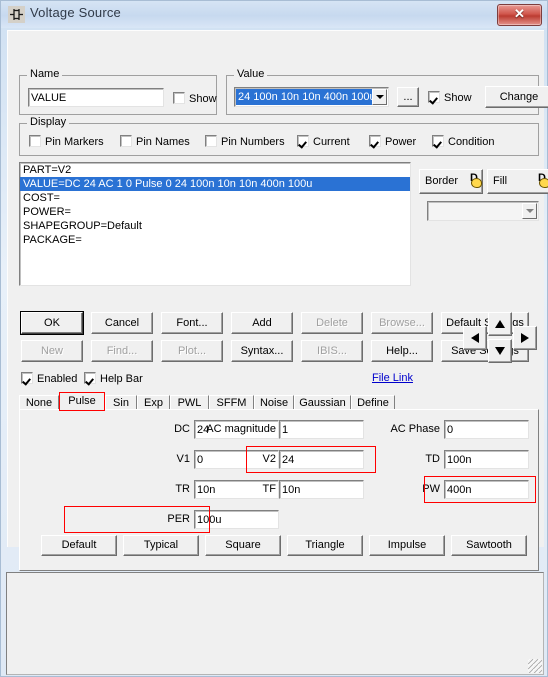  I want to click on fill-palette-icon: D, so click(543, 180).